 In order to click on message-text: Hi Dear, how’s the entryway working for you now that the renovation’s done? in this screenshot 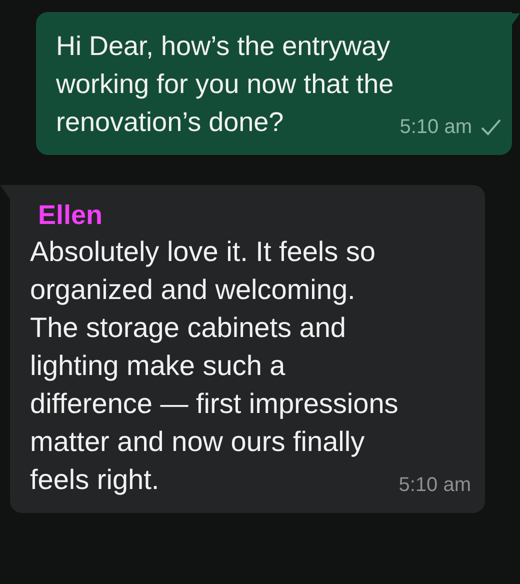, I will do `click(225, 84)`.